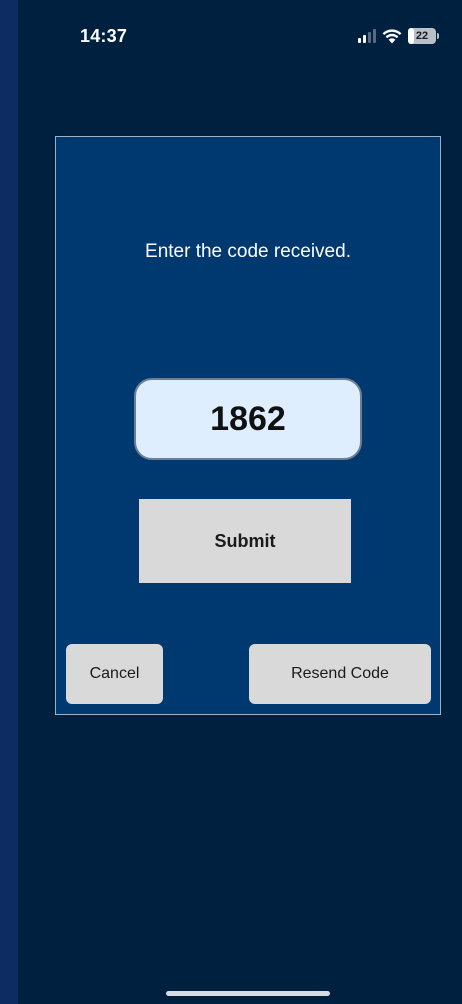 The height and width of the screenshot is (1004, 462). I want to click on code-input, so click(248, 419).